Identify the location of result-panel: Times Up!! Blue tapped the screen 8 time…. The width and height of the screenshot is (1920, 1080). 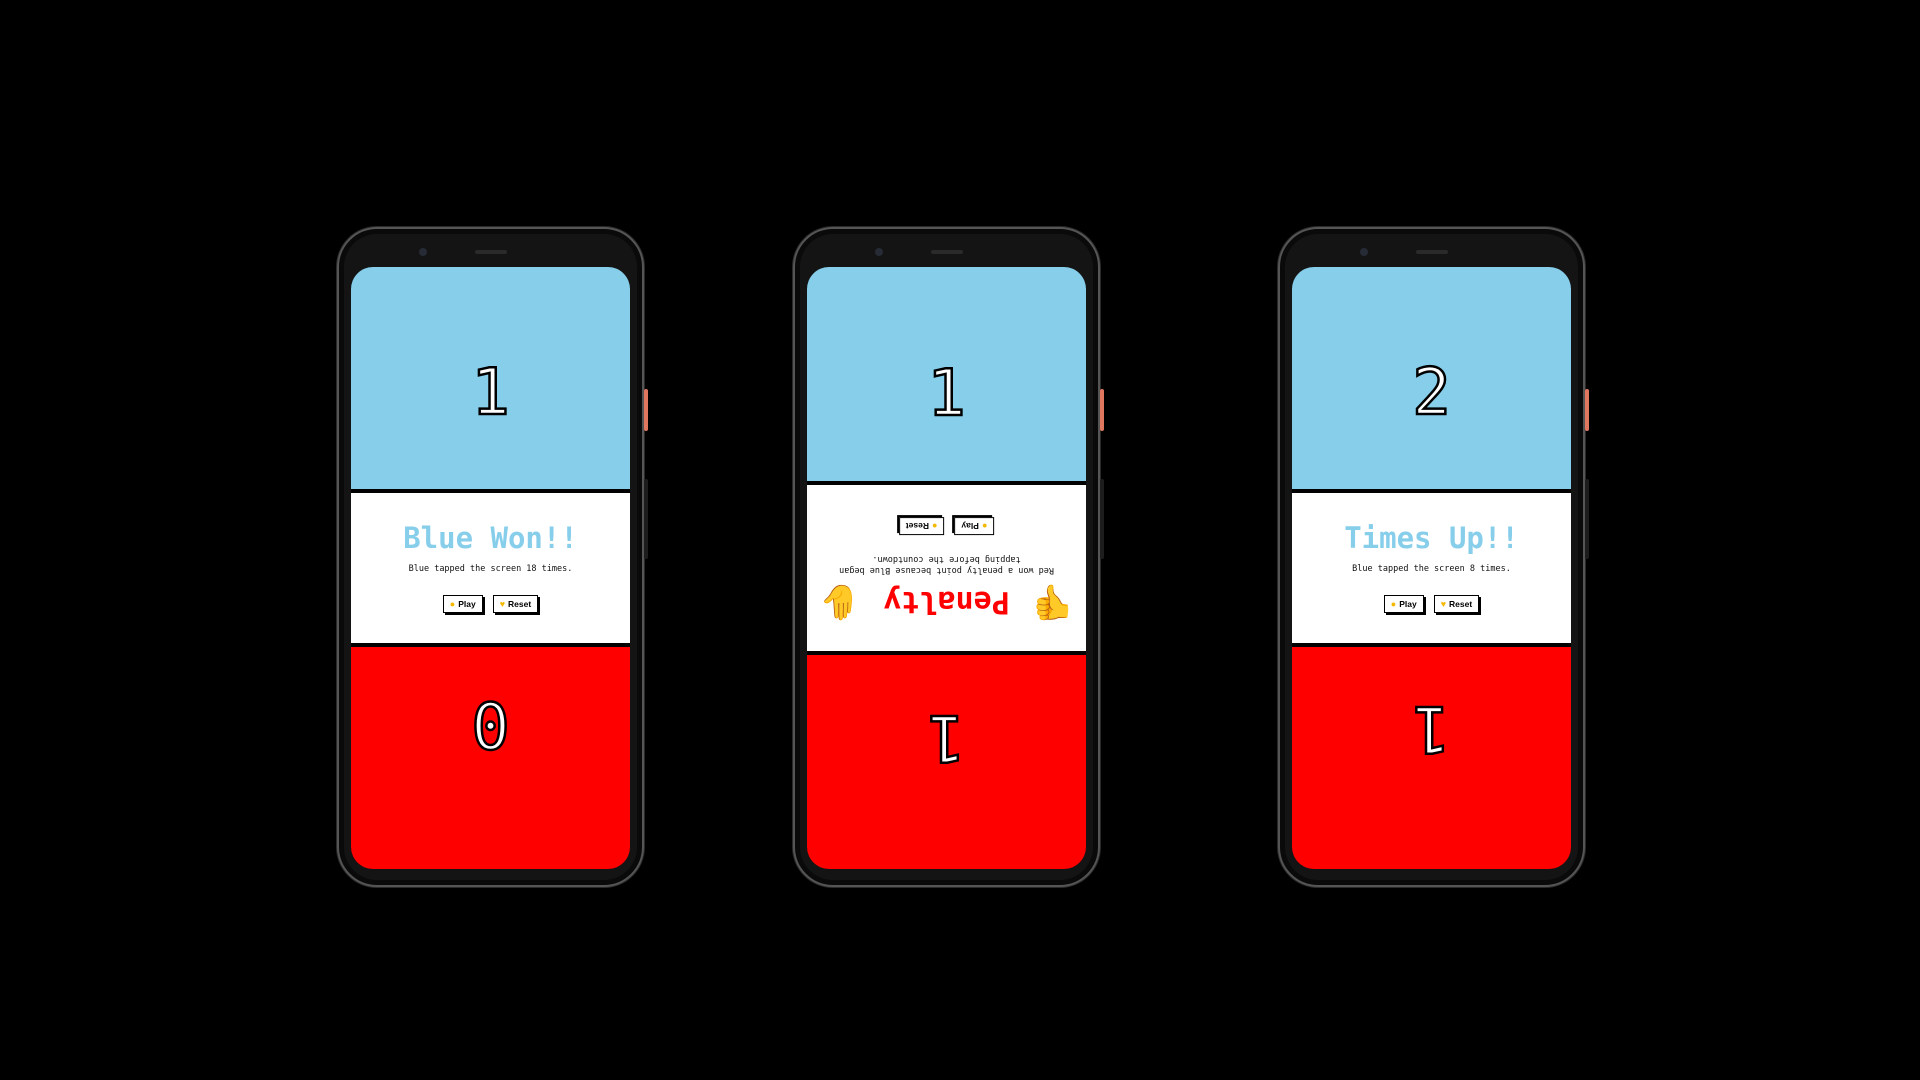
(1431, 568).